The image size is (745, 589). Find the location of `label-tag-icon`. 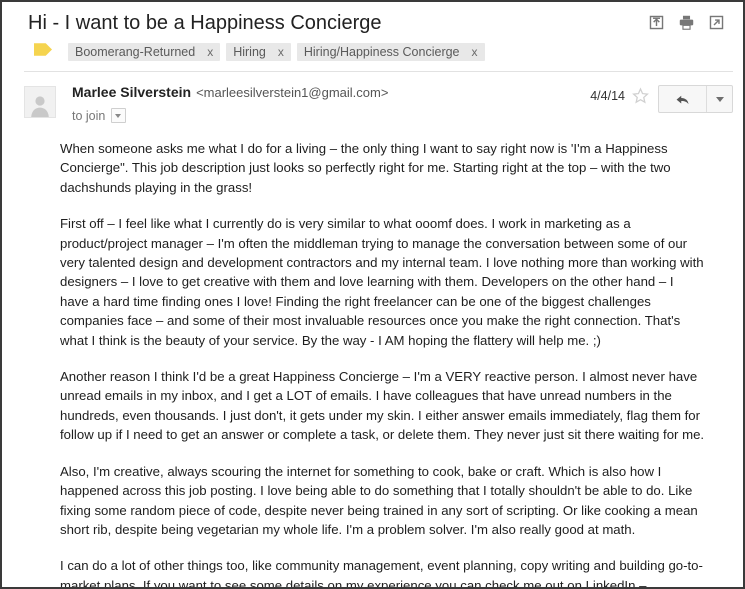

label-tag-icon is located at coordinates (48, 52).